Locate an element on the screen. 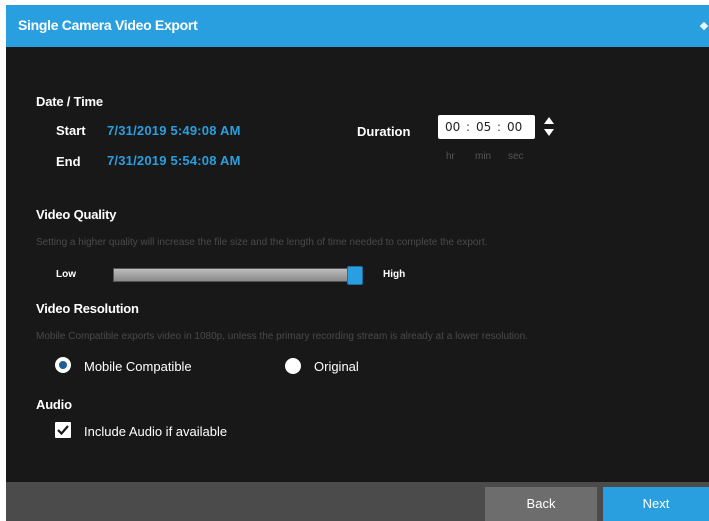 This screenshot has height=521, width=709. end-value: 7/31/2019 5:54:08 AM is located at coordinates (174, 160).